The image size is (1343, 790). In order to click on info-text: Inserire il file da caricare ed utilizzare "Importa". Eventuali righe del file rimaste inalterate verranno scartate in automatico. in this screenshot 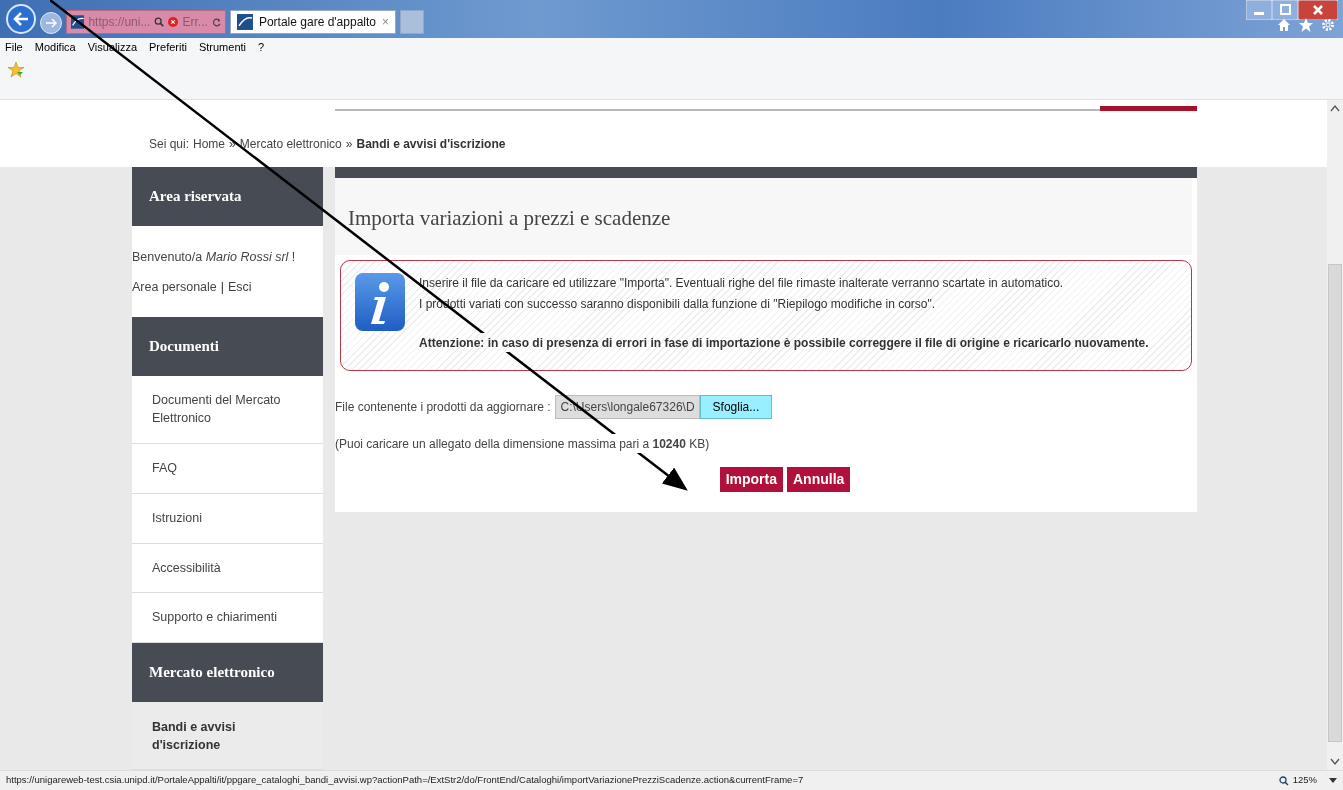, I will do `click(742, 284)`.